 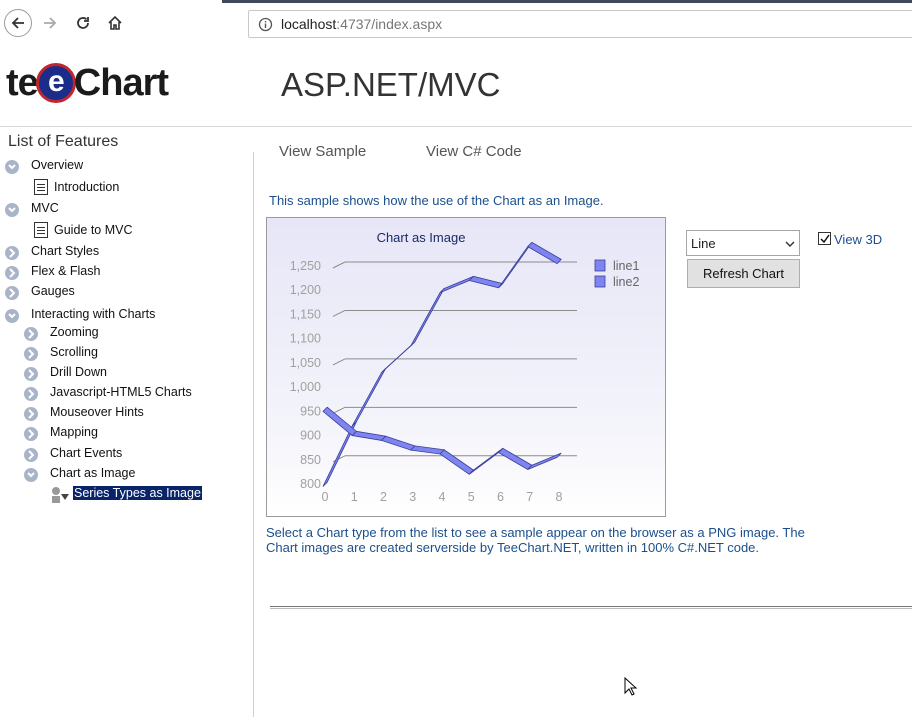 I want to click on chart-type-value: Line, so click(x=703, y=243).